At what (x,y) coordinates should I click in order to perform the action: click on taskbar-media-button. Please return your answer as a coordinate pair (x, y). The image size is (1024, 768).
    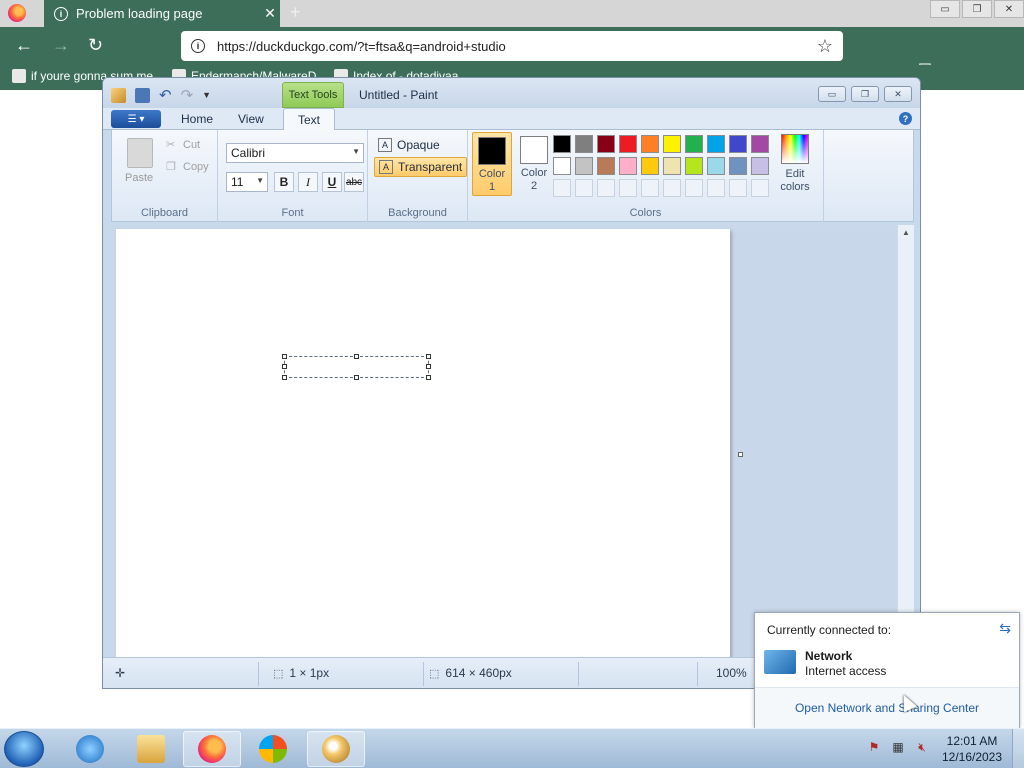
    Looking at the image, I should click on (273, 749).